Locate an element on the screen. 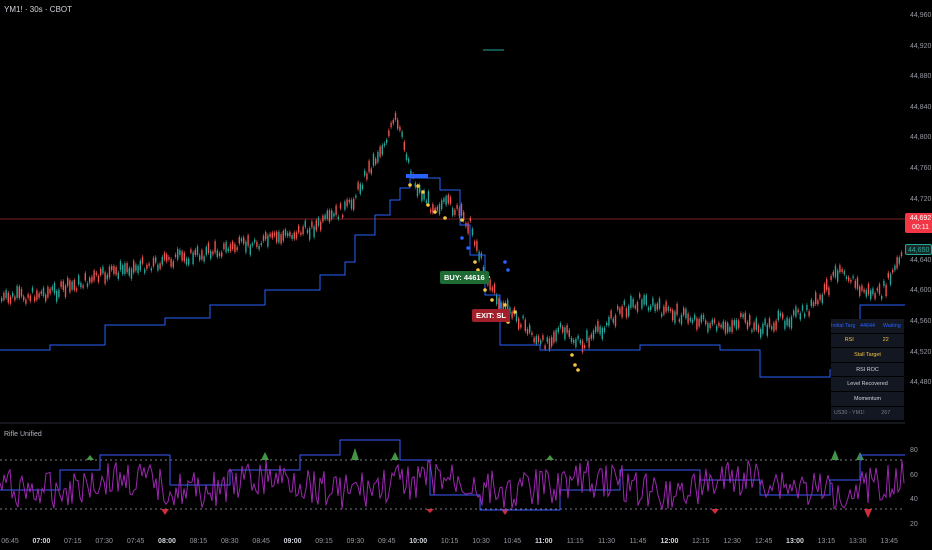 The image size is (932, 550). rsi-line is located at coordinates (452, 484).